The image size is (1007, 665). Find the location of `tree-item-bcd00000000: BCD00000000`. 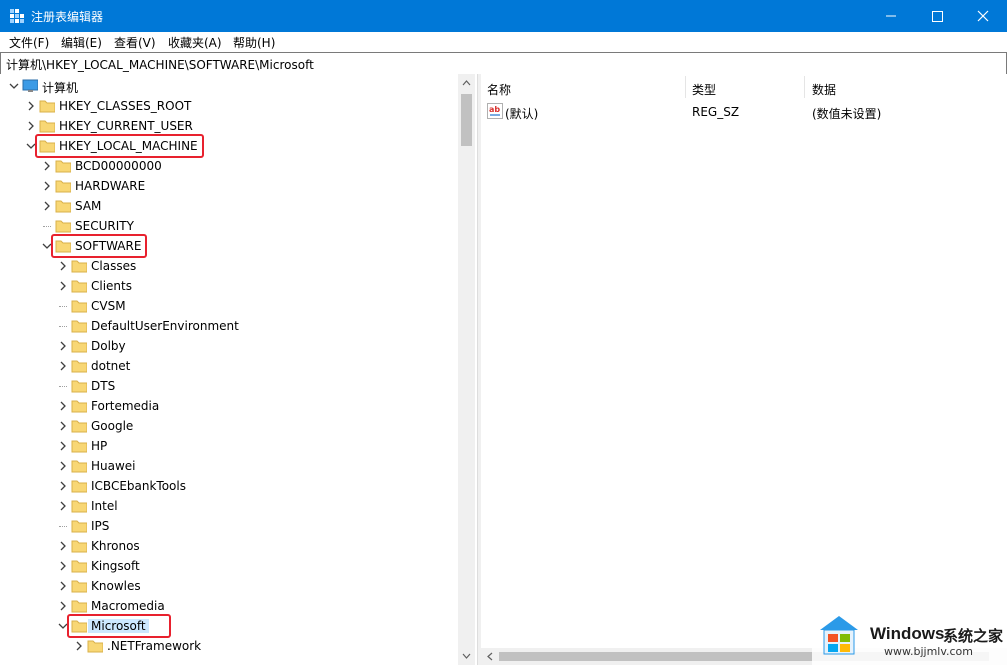

tree-item-bcd00000000: BCD00000000 is located at coordinates (227, 166).